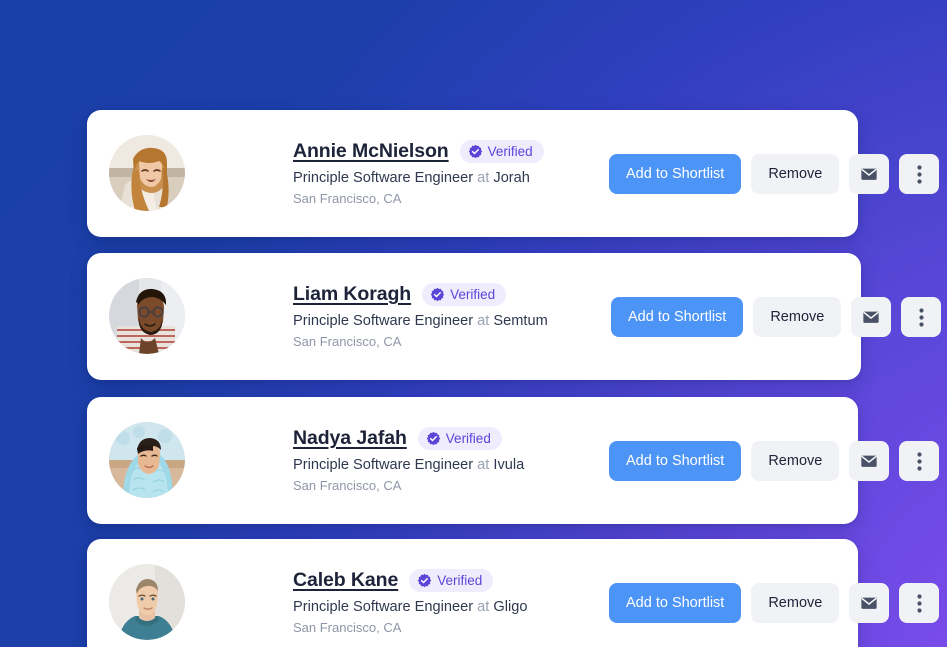  Describe the element at coordinates (510, 607) in the screenshot. I see `candidate-company: Gligo` at that location.